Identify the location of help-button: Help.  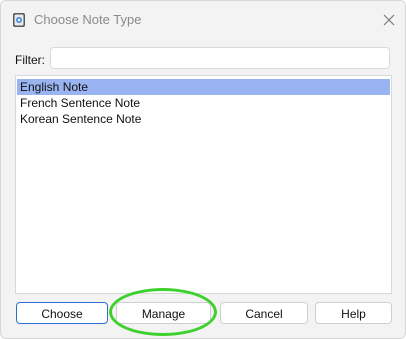
(353, 313).